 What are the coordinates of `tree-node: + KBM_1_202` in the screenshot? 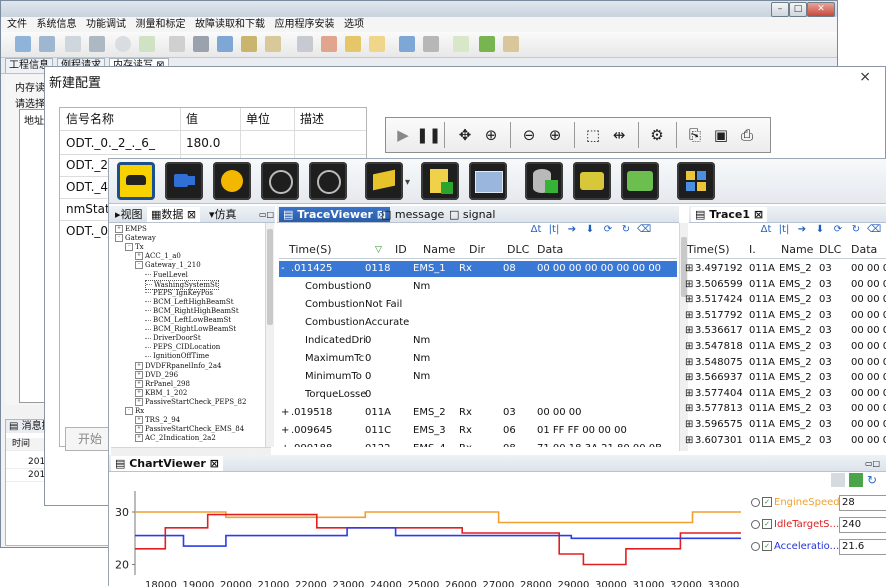 It's located at (161, 392).